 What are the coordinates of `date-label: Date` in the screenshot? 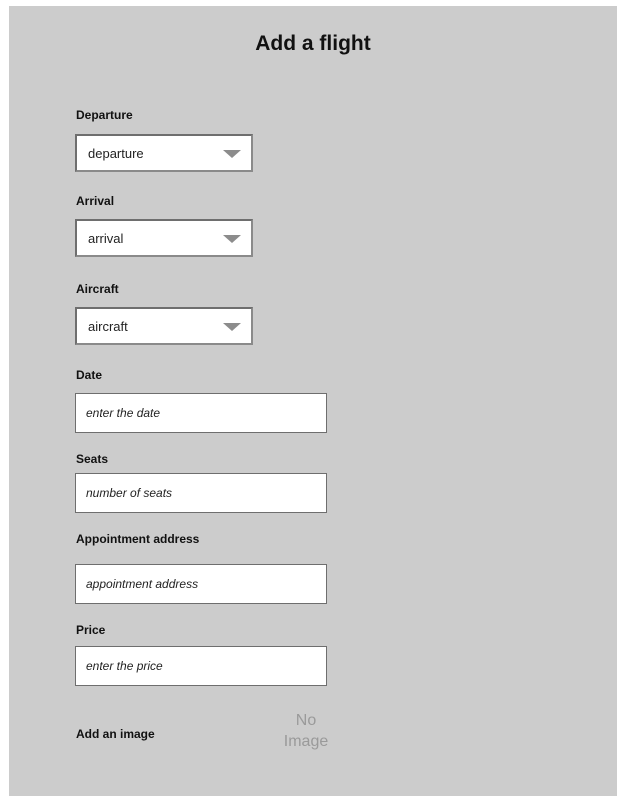 It's located at (89, 375).